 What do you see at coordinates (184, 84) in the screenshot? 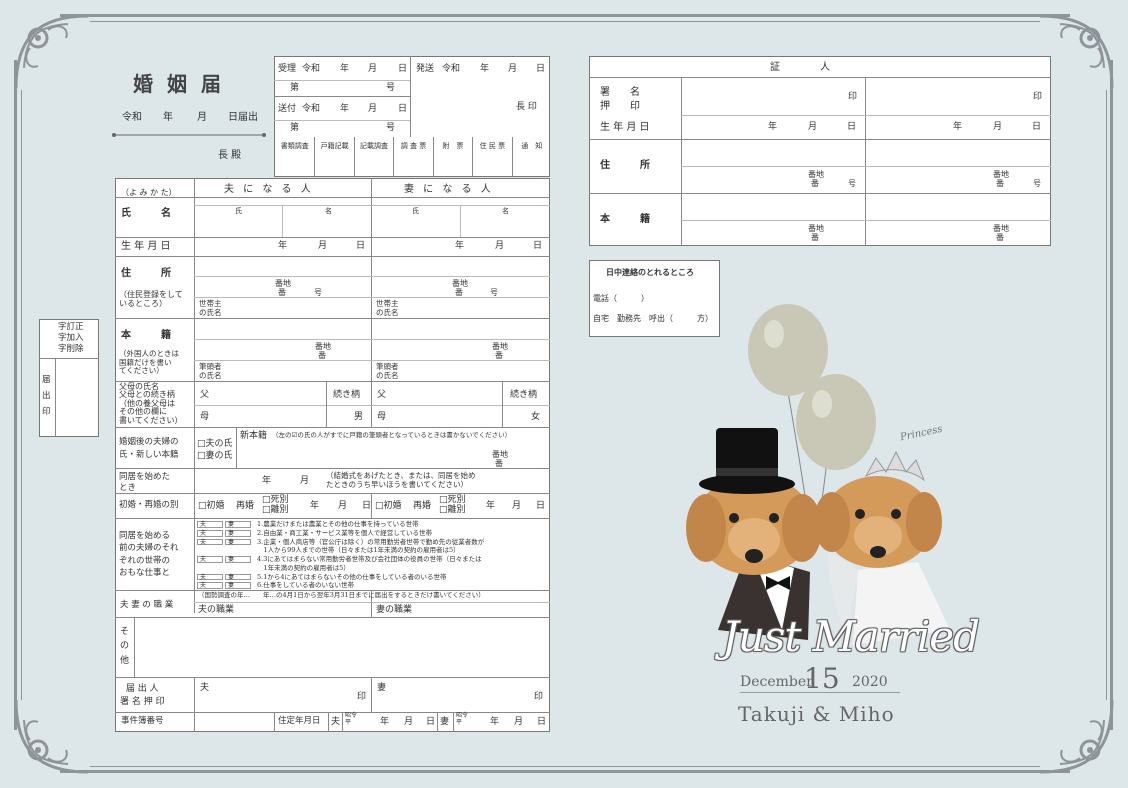
I see `form-title: 婚姻届` at bounding box center [184, 84].